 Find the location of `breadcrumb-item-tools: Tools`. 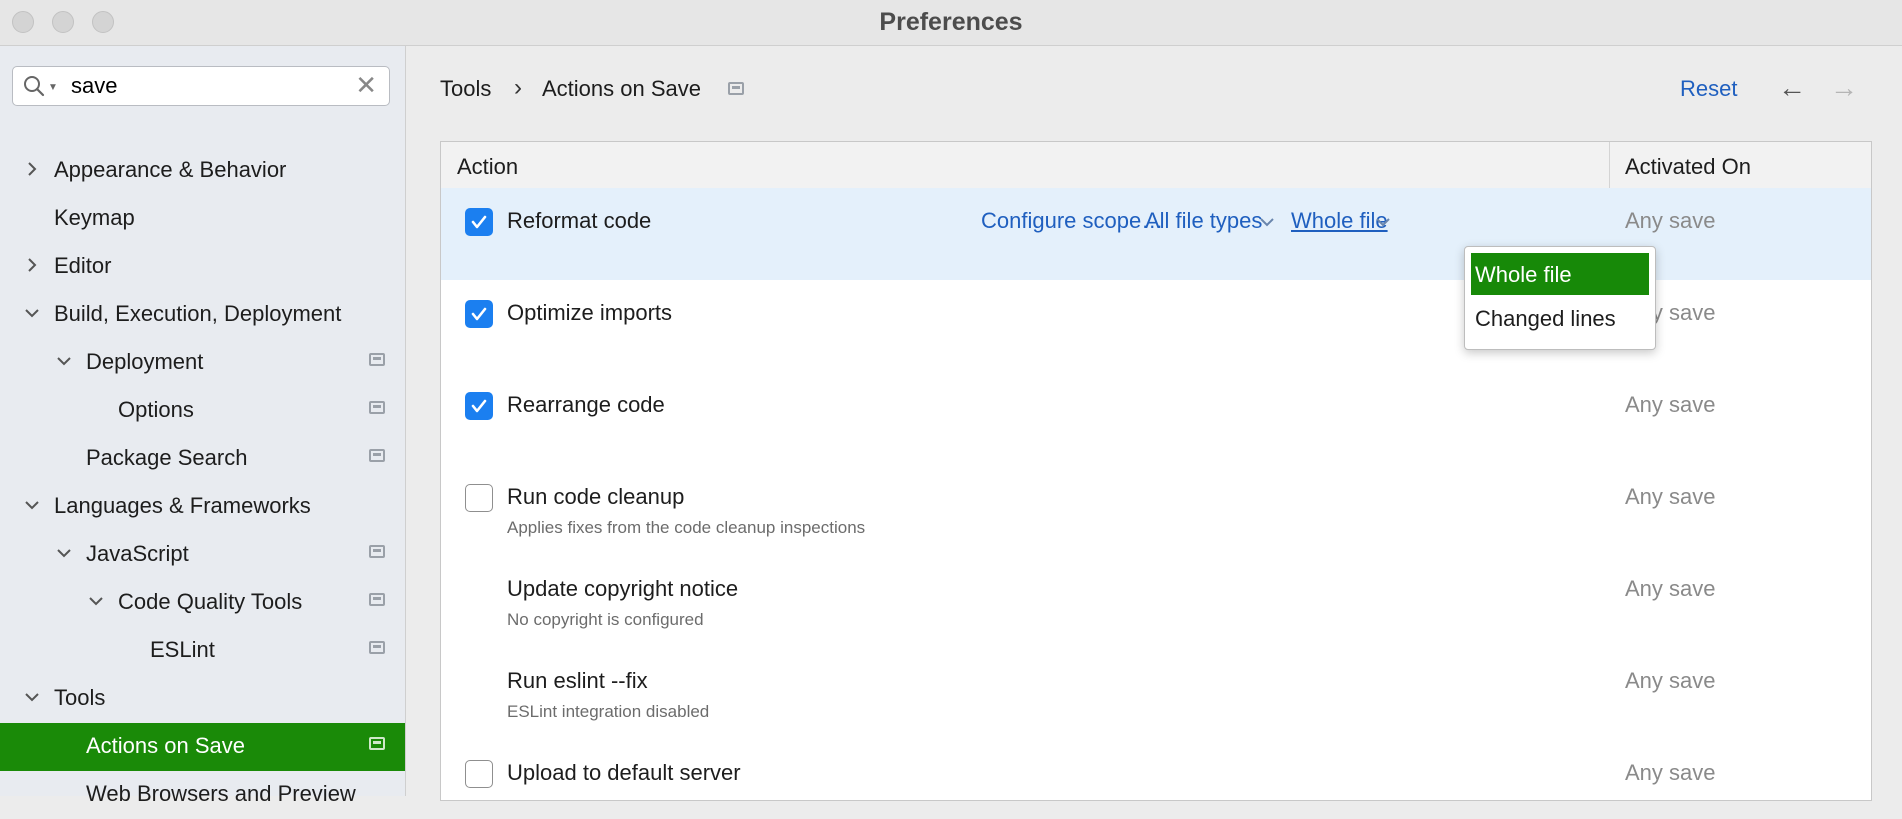

breadcrumb-item-tools: Tools is located at coordinates (465, 89).